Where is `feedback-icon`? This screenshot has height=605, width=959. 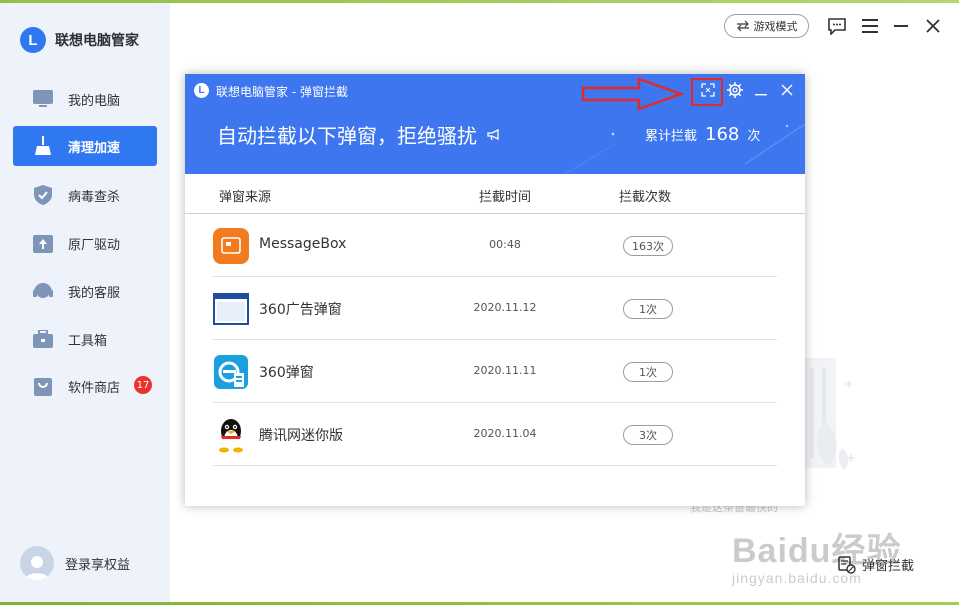 feedback-icon is located at coordinates (837, 26).